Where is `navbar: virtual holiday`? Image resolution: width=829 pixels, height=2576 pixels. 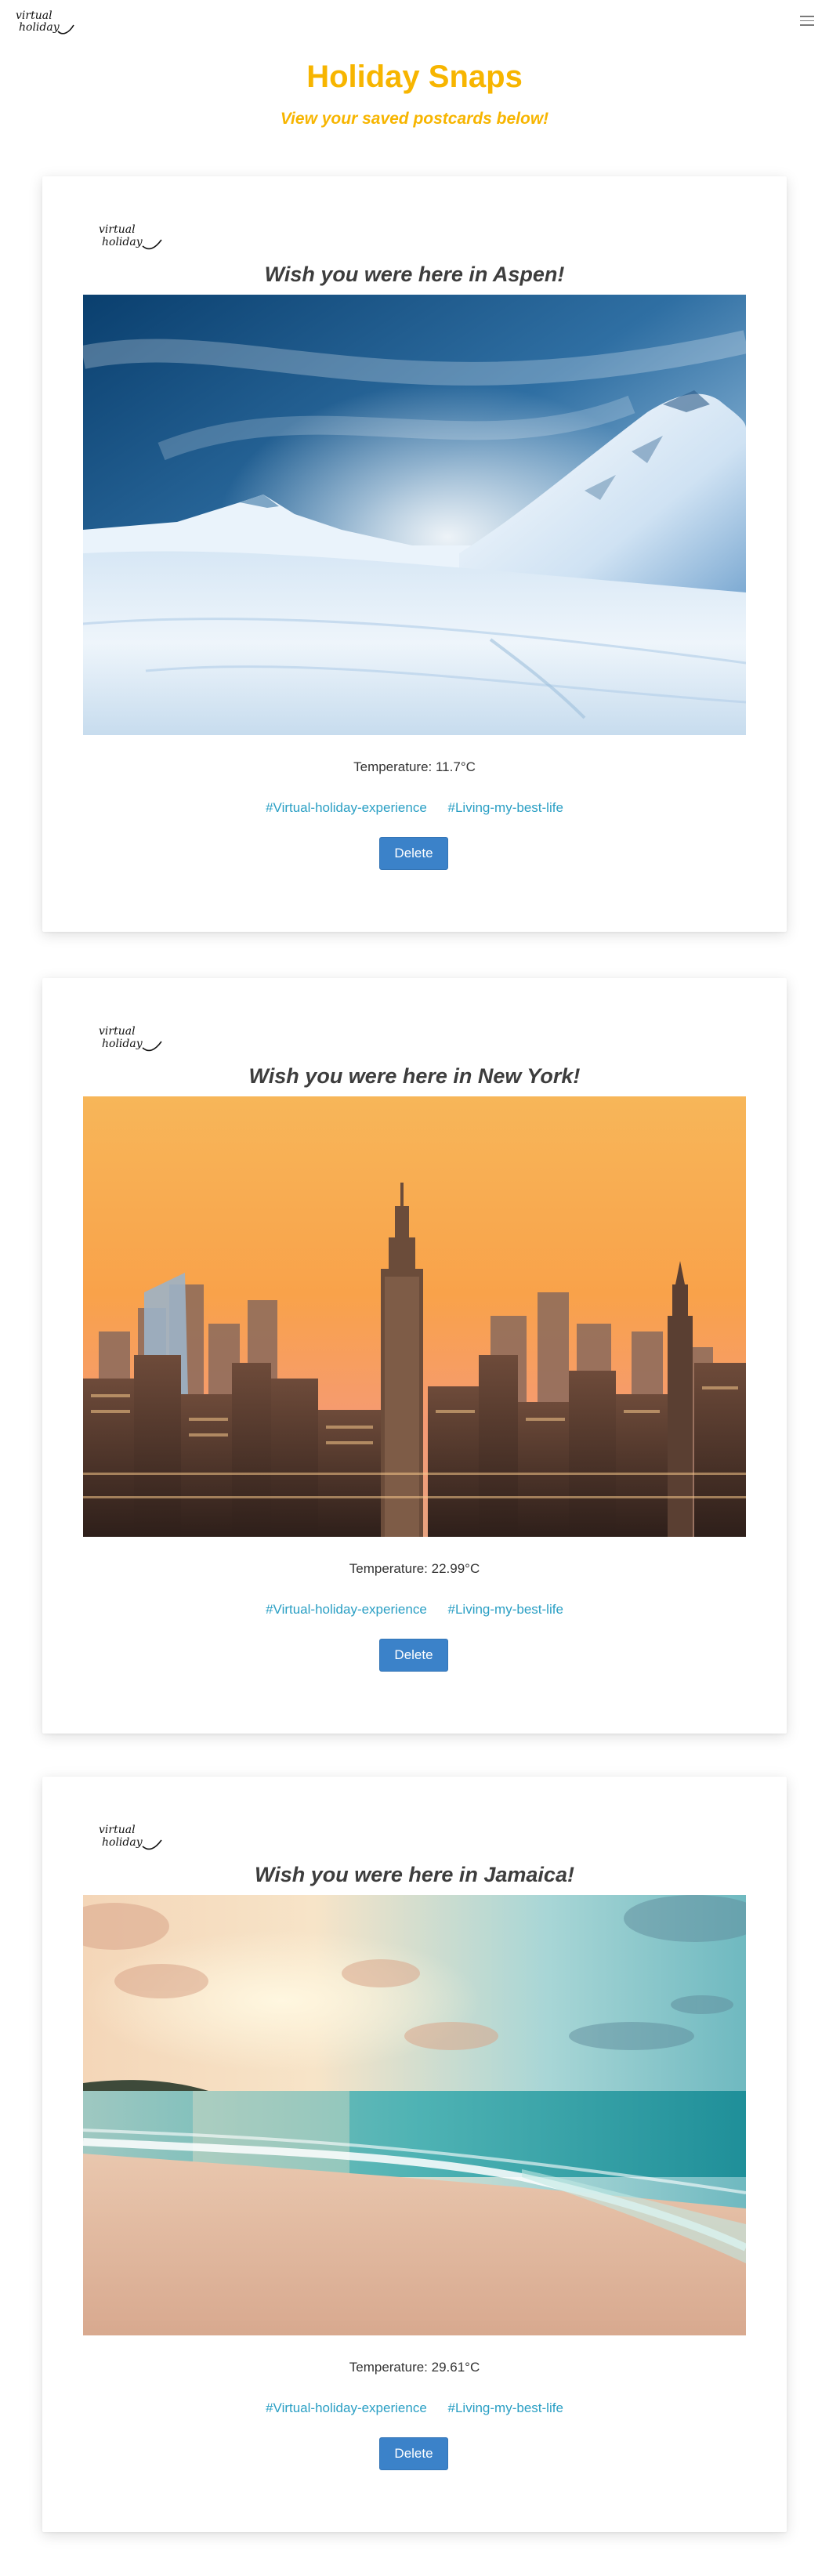
navbar: virtual holiday is located at coordinates (414, 22).